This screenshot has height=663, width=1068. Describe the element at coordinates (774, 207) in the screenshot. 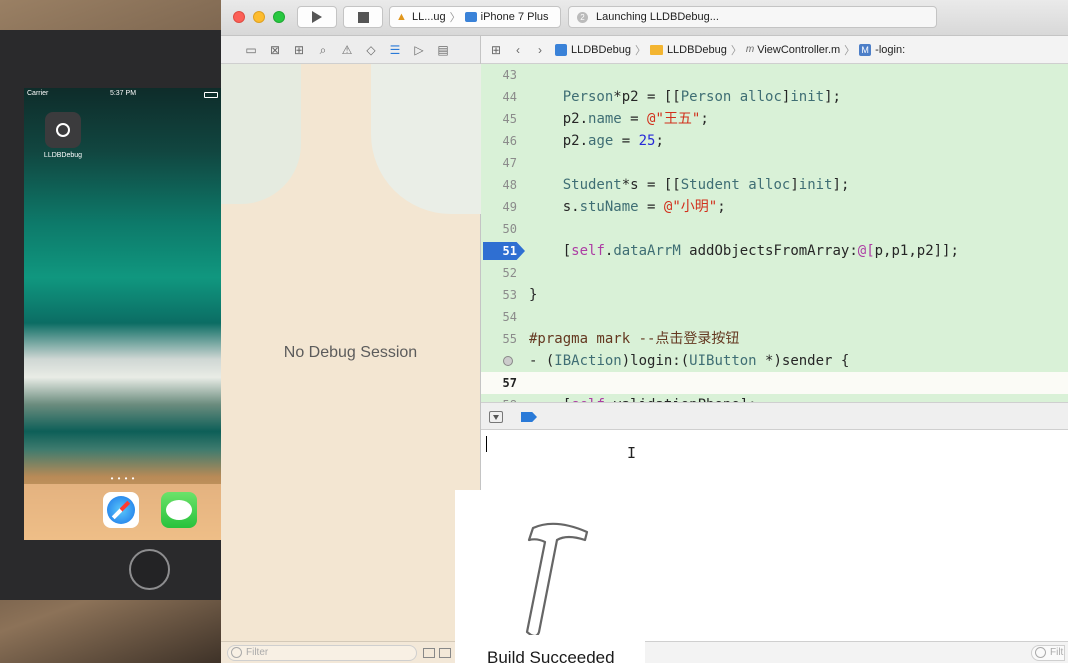

I see `code-line: 49 s.stuName = @"小明";` at that location.